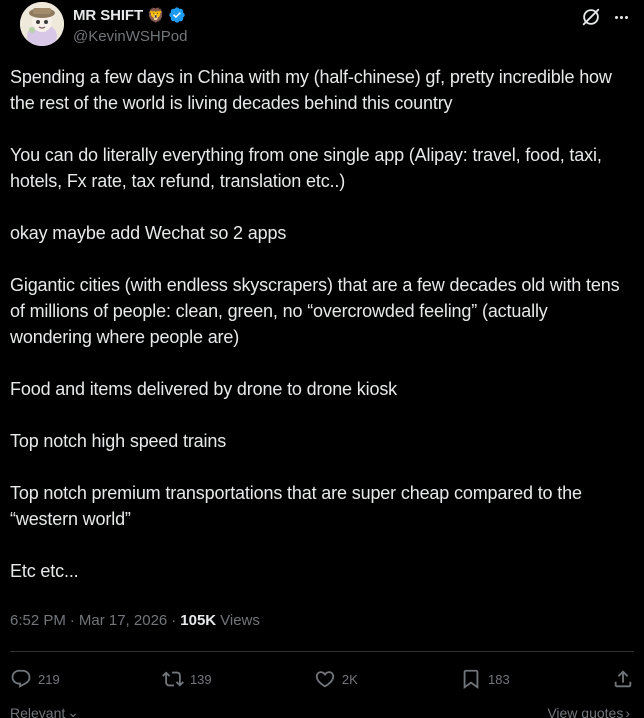 The image size is (644, 718). Describe the element at coordinates (177, 15) in the screenshot. I see `verified-badge-icon` at that location.